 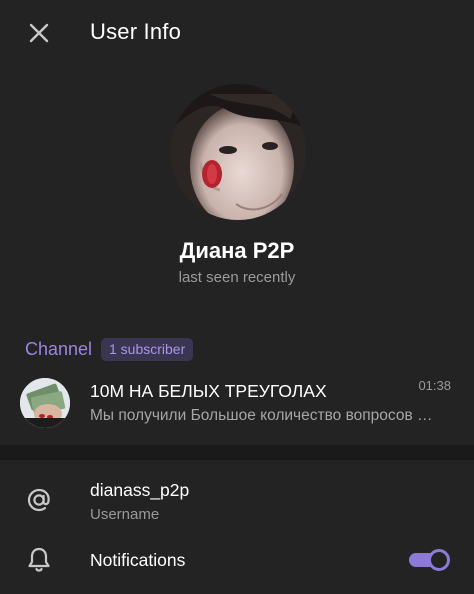 I want to click on username-label: Username, so click(x=125, y=514).